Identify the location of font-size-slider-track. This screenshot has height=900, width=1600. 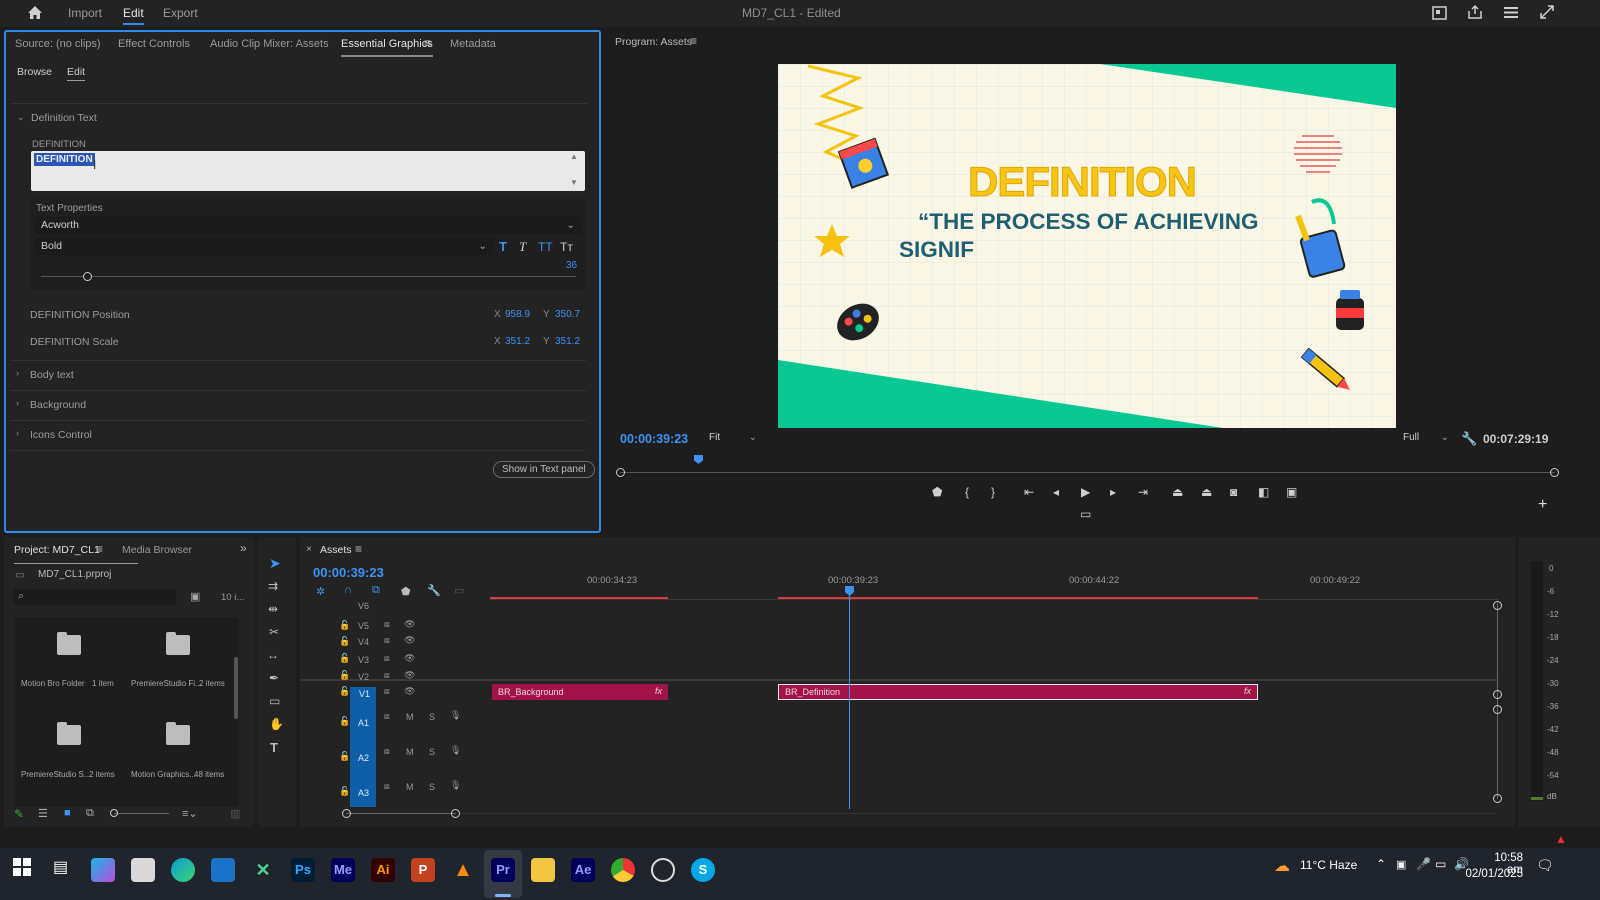
(308, 276).